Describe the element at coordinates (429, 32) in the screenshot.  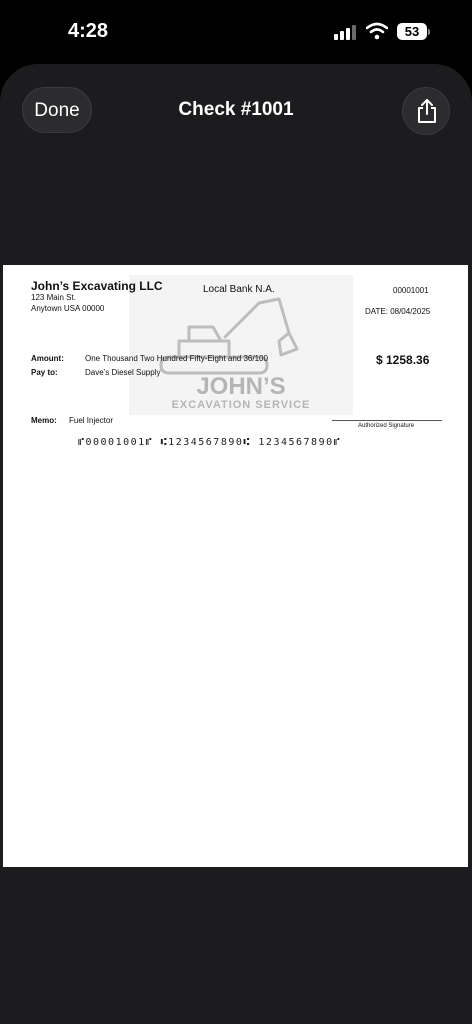
I see `battery-cap` at that location.